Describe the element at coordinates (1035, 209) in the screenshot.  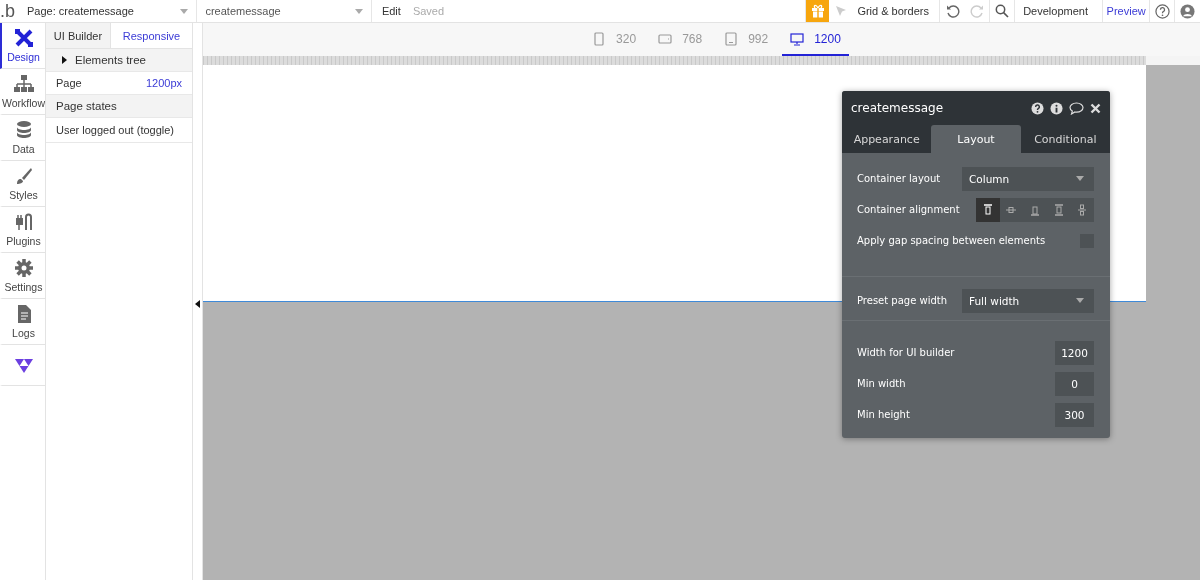
I see `align-bottom-icon` at that location.